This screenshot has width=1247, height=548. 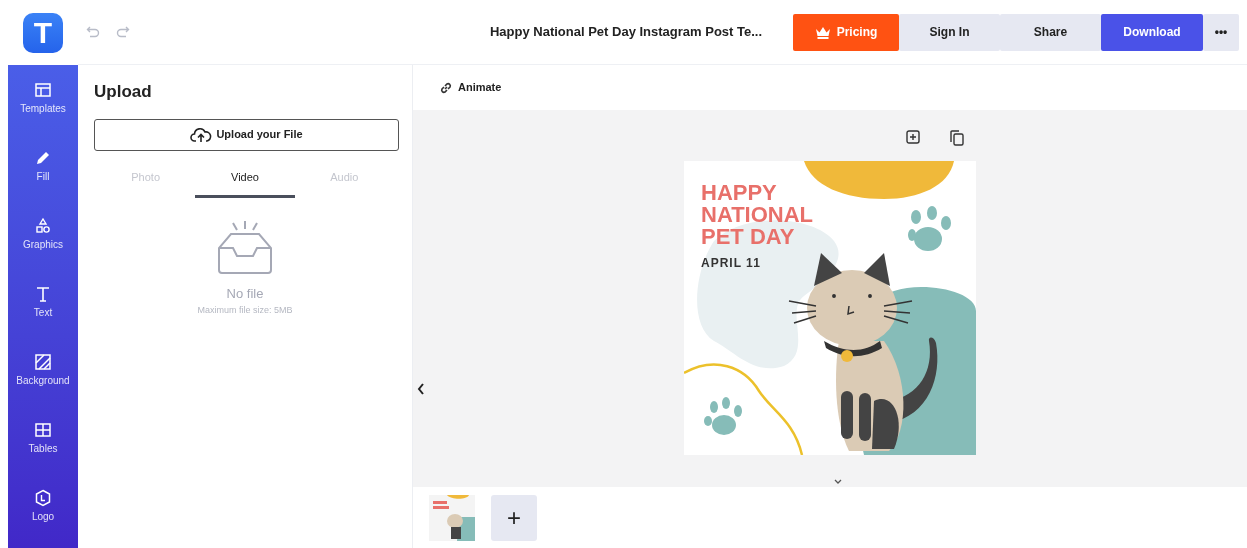 I want to click on sidebar-item: Fill, so click(x=43, y=166).